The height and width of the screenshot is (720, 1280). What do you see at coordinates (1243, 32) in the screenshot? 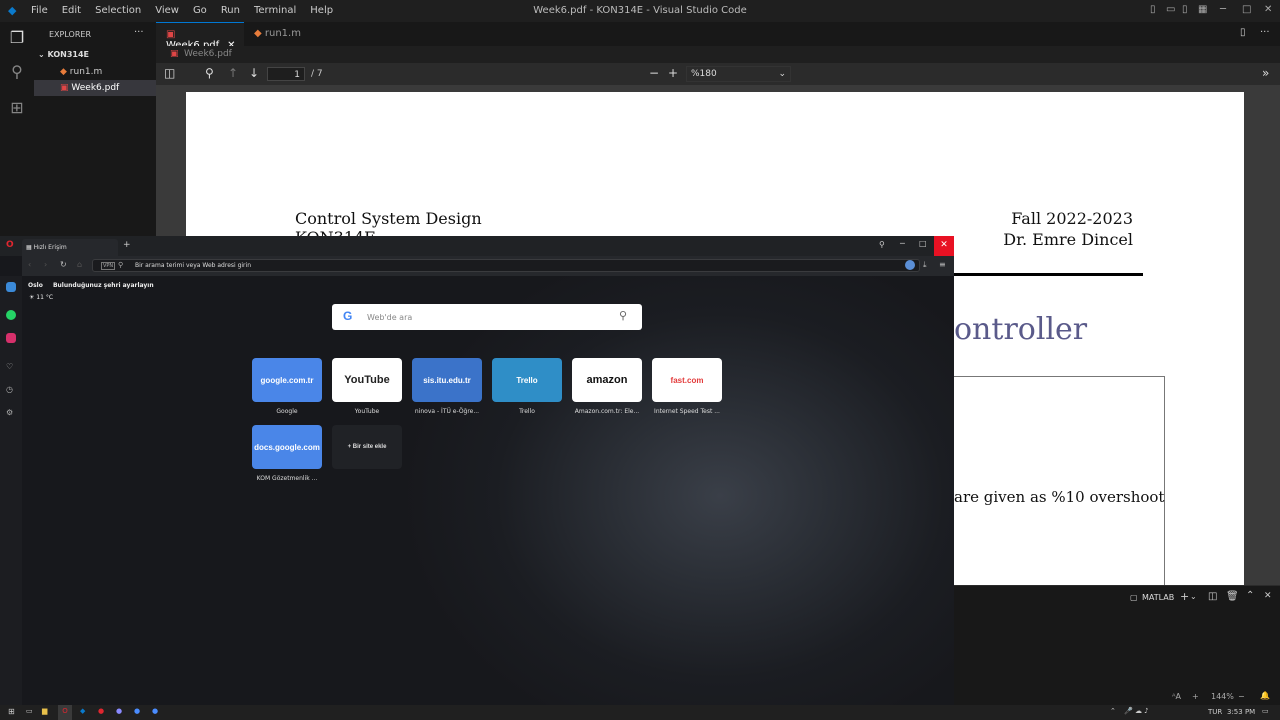
I see `split-editor-icon: ▯` at bounding box center [1243, 32].